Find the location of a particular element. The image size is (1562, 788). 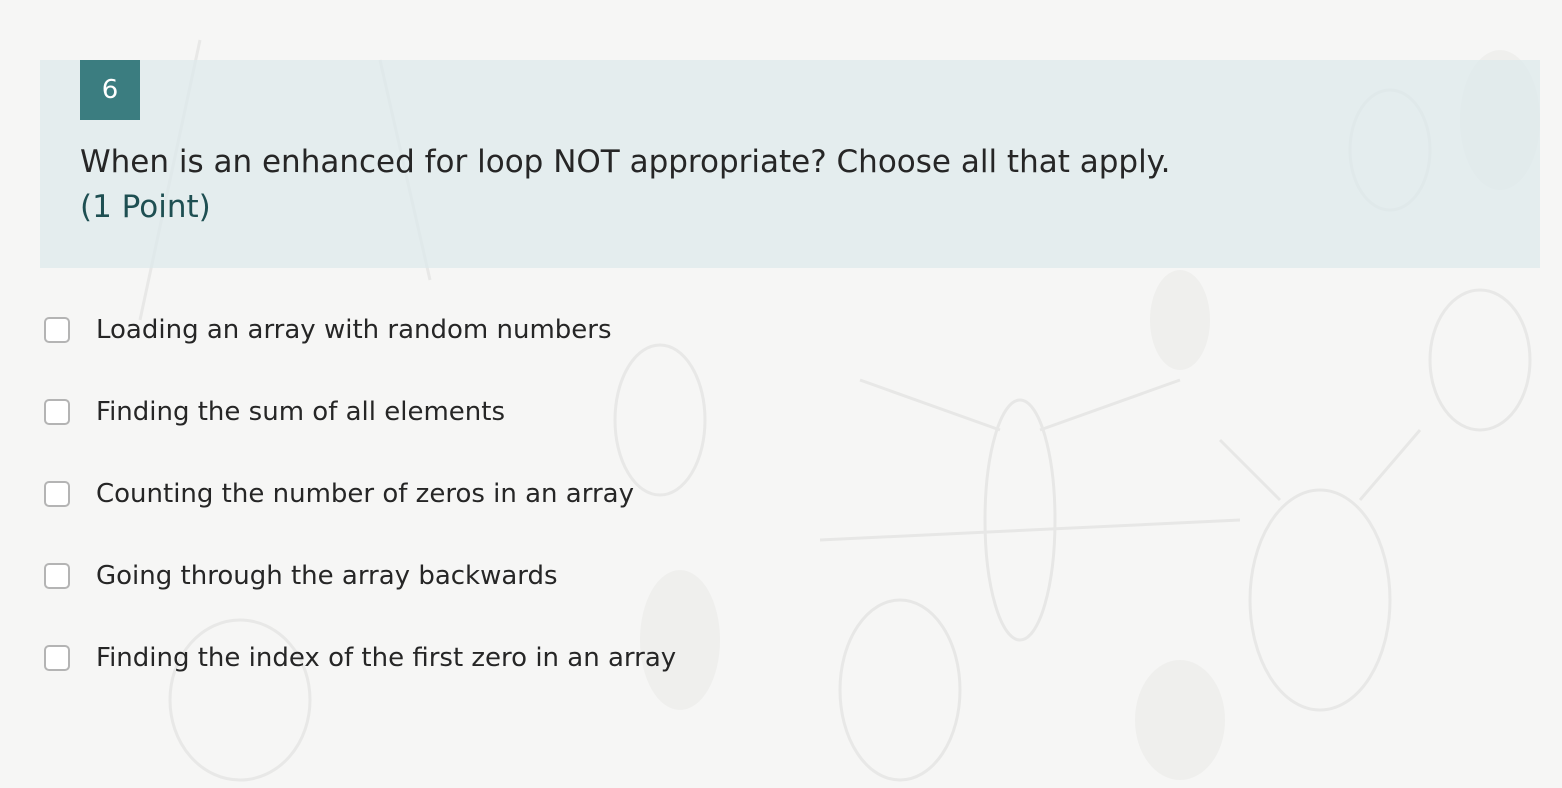

option-sum-elements: Finding the sum of all elements is located at coordinates (494, 435).